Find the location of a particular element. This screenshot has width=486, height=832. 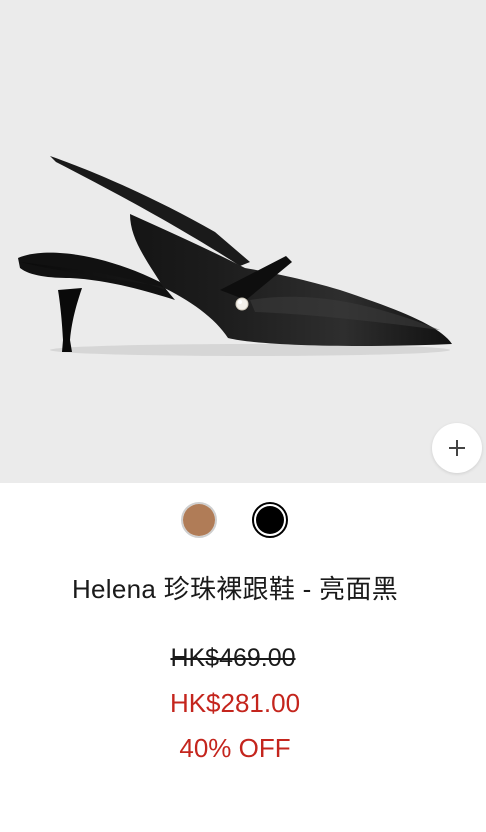

zoom-button is located at coordinates (457, 448).